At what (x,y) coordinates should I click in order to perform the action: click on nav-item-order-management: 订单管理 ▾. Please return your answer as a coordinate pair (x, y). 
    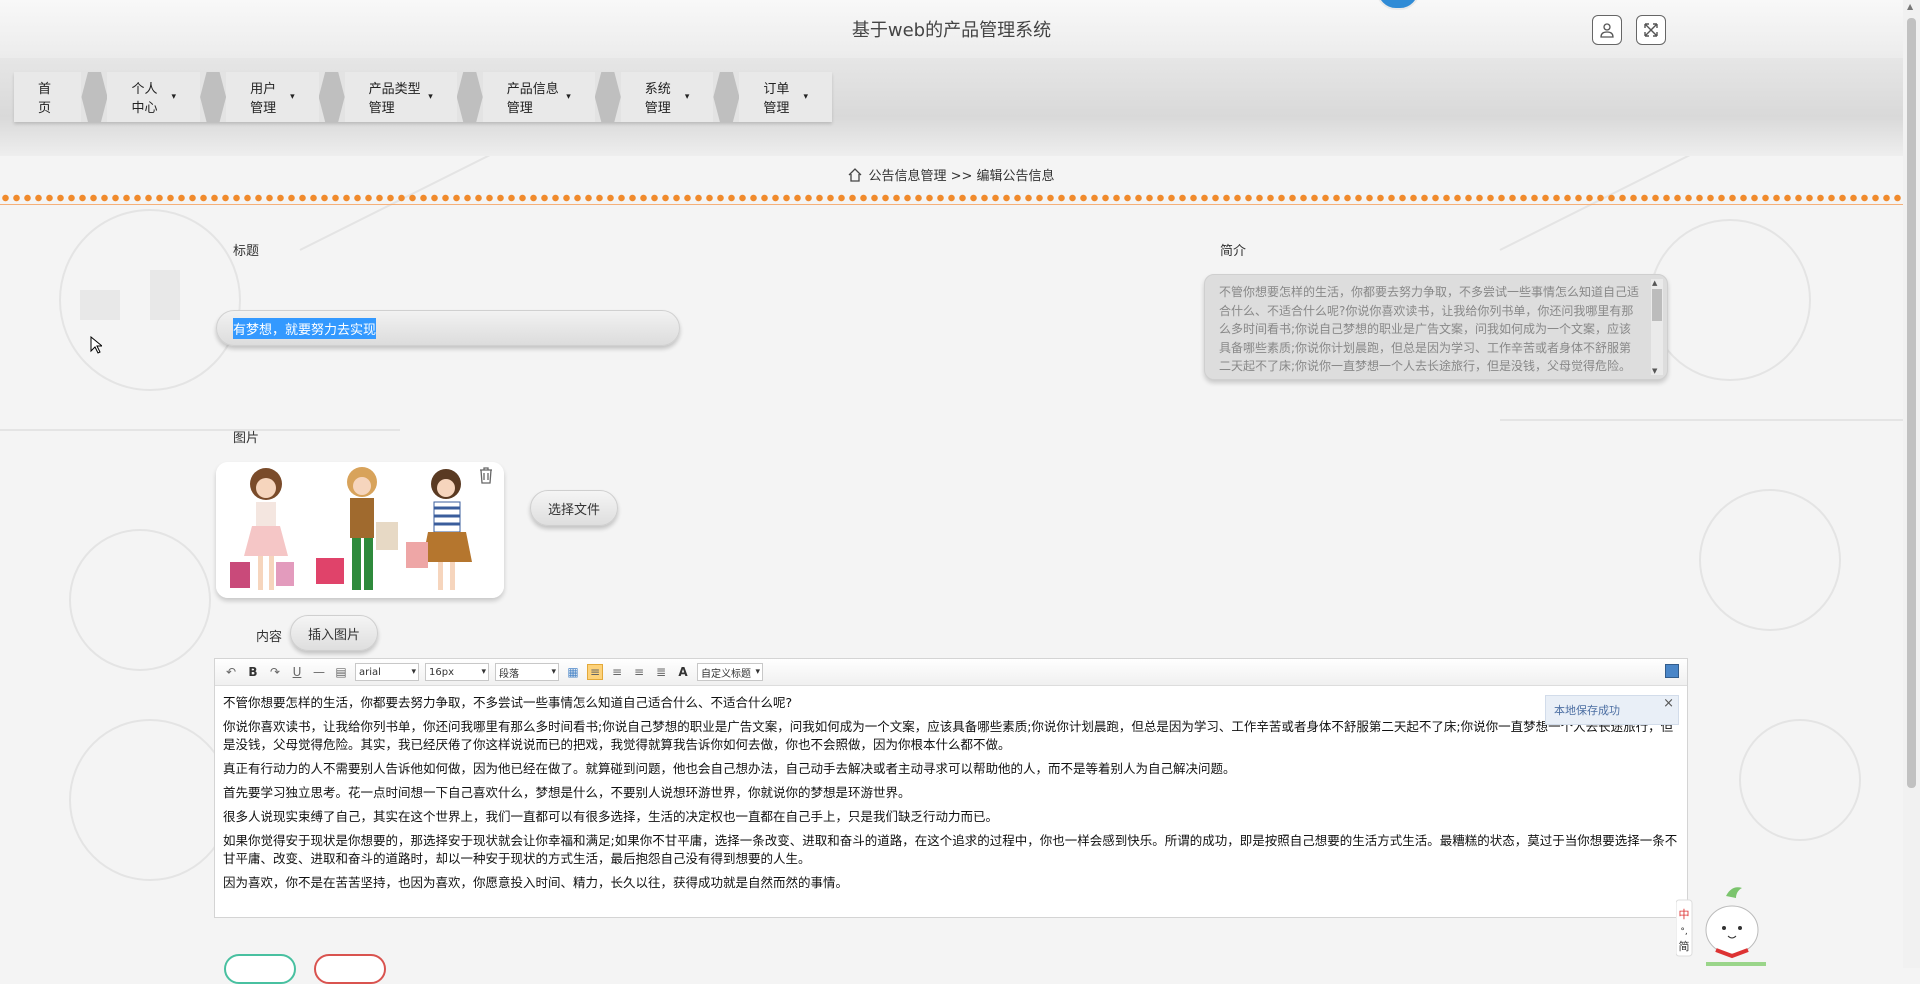
    Looking at the image, I should click on (785, 97).